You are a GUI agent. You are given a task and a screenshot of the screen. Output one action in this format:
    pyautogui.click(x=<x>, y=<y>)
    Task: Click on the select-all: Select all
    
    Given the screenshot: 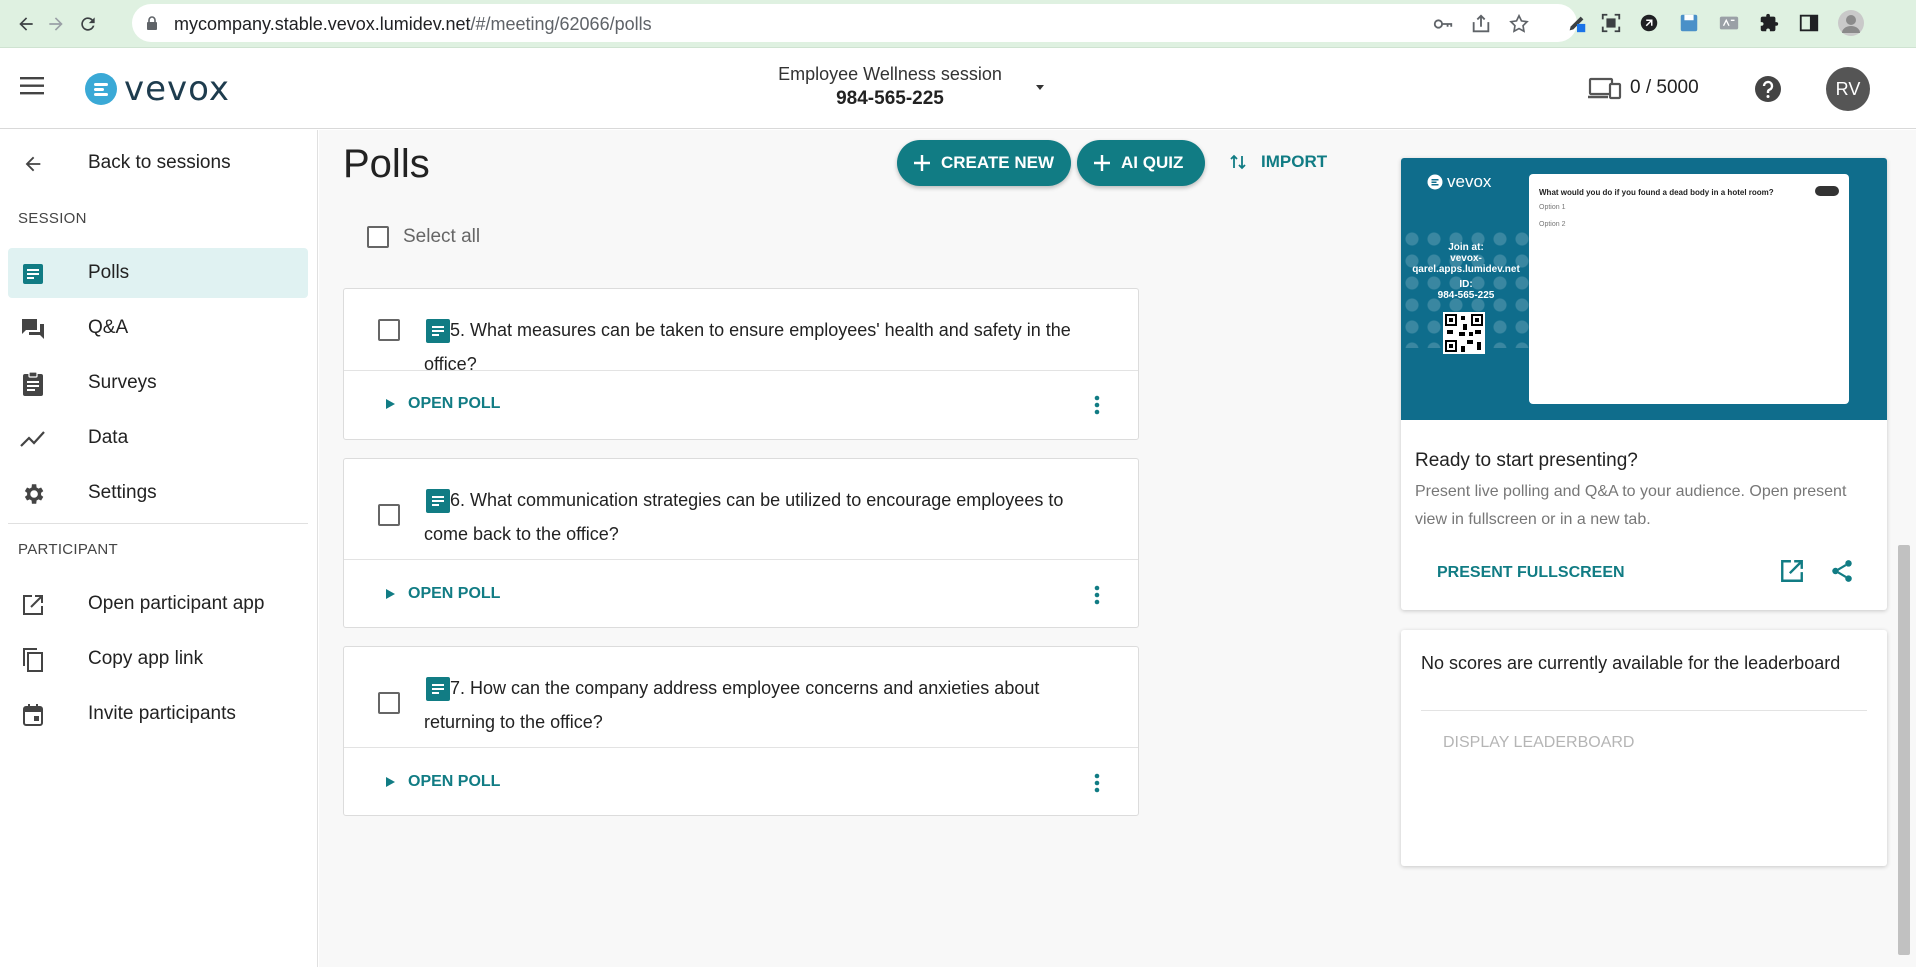 What is the action you would take?
    pyautogui.click(x=423, y=237)
    